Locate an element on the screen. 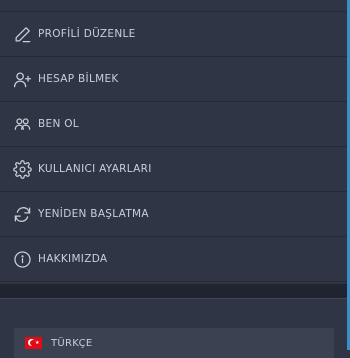  menu-item-label: HESAP BİLMEK is located at coordinates (78, 79).